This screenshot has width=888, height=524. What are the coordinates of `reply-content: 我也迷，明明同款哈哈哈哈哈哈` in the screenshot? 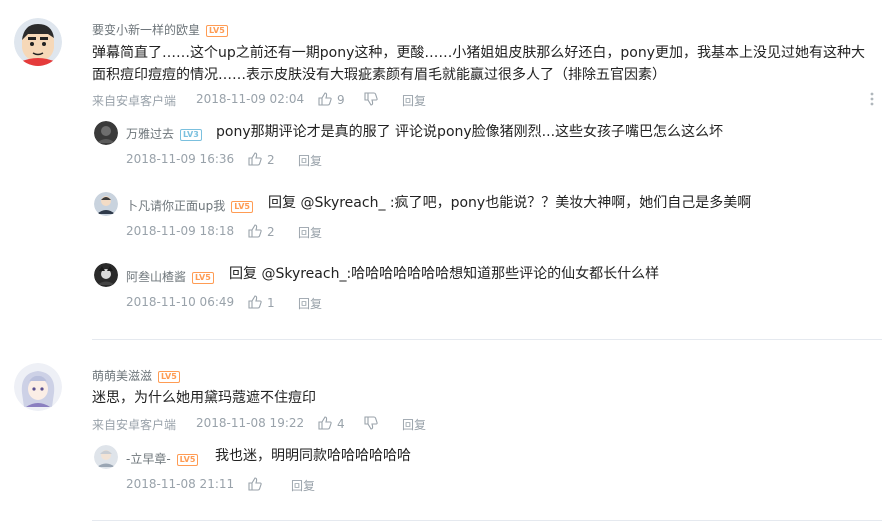 It's located at (313, 456).